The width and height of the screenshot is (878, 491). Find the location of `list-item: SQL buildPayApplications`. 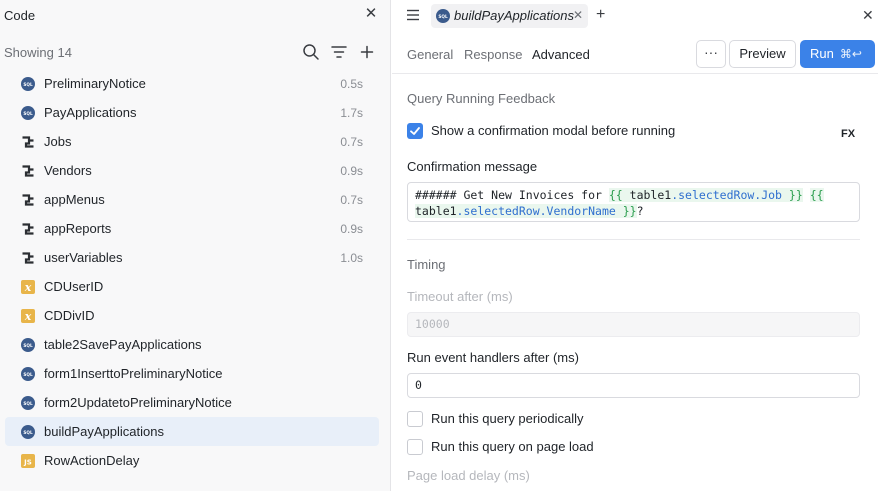

list-item: SQL buildPayApplications is located at coordinates (192, 431).